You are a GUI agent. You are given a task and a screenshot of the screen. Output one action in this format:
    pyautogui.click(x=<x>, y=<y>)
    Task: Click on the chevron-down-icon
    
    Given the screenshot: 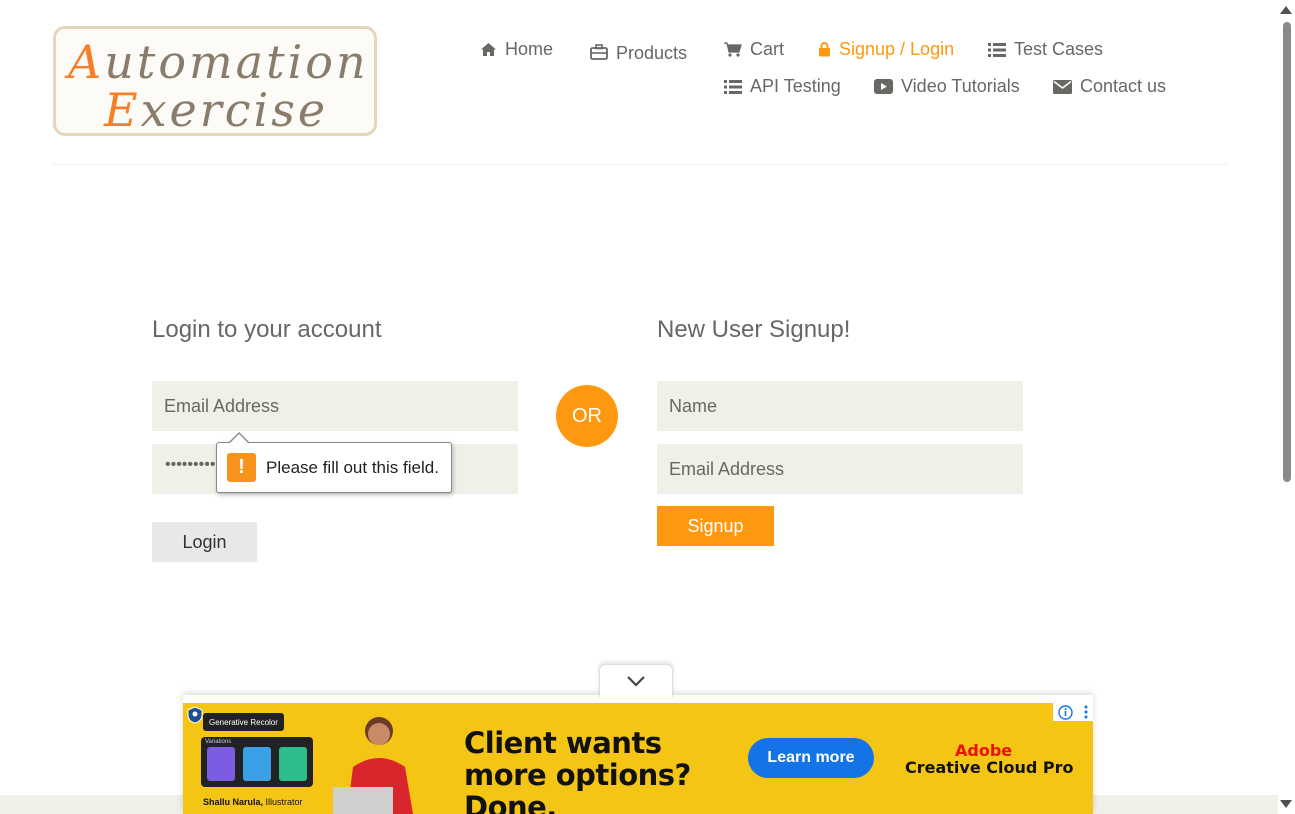 What is the action you would take?
    pyautogui.click(x=636, y=681)
    